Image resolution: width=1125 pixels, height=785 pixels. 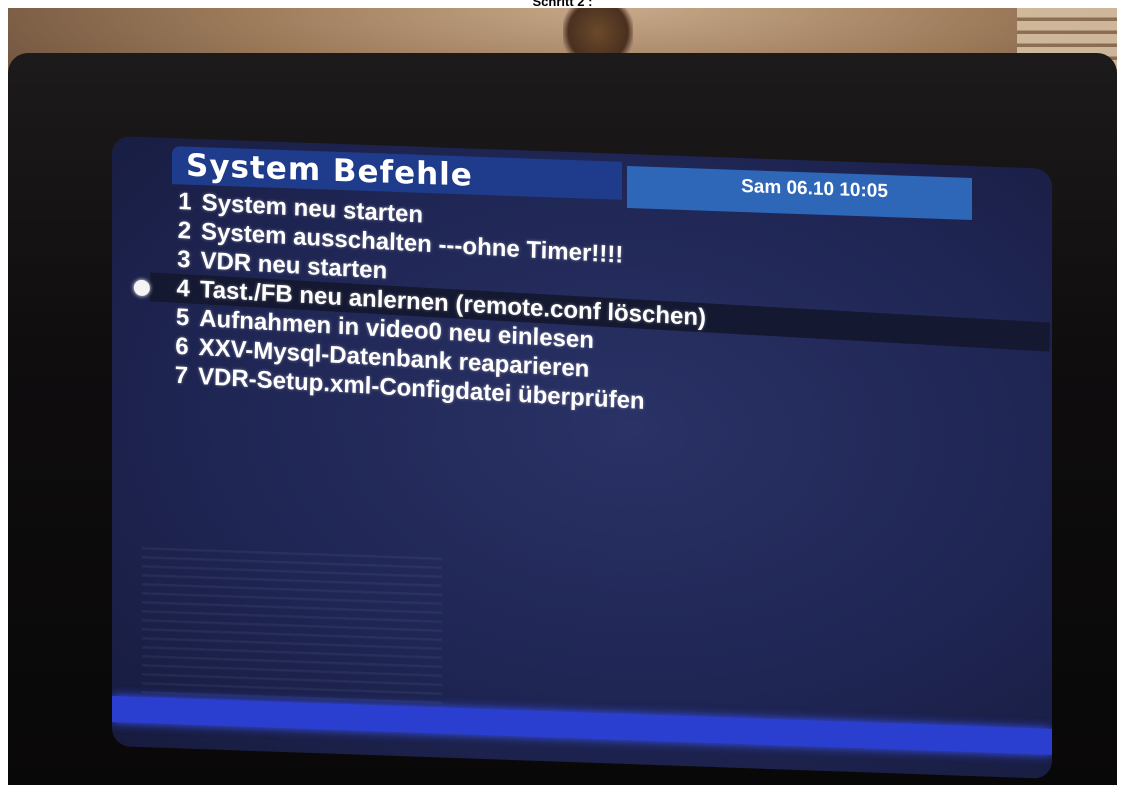 I want to click on menu-item-number: 1, so click(x=185, y=201).